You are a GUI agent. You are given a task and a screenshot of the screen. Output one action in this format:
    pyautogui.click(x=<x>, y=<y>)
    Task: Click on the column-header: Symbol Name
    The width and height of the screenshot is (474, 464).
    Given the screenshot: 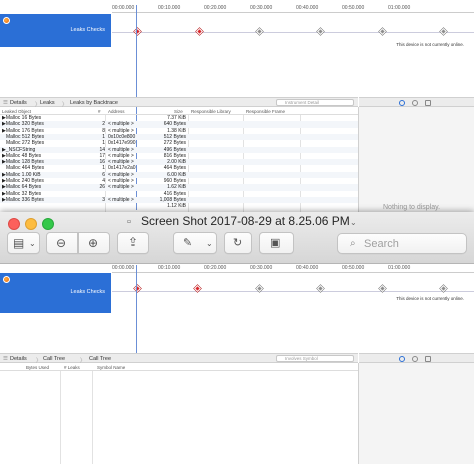 What is the action you would take?
    pyautogui.click(x=111, y=367)
    